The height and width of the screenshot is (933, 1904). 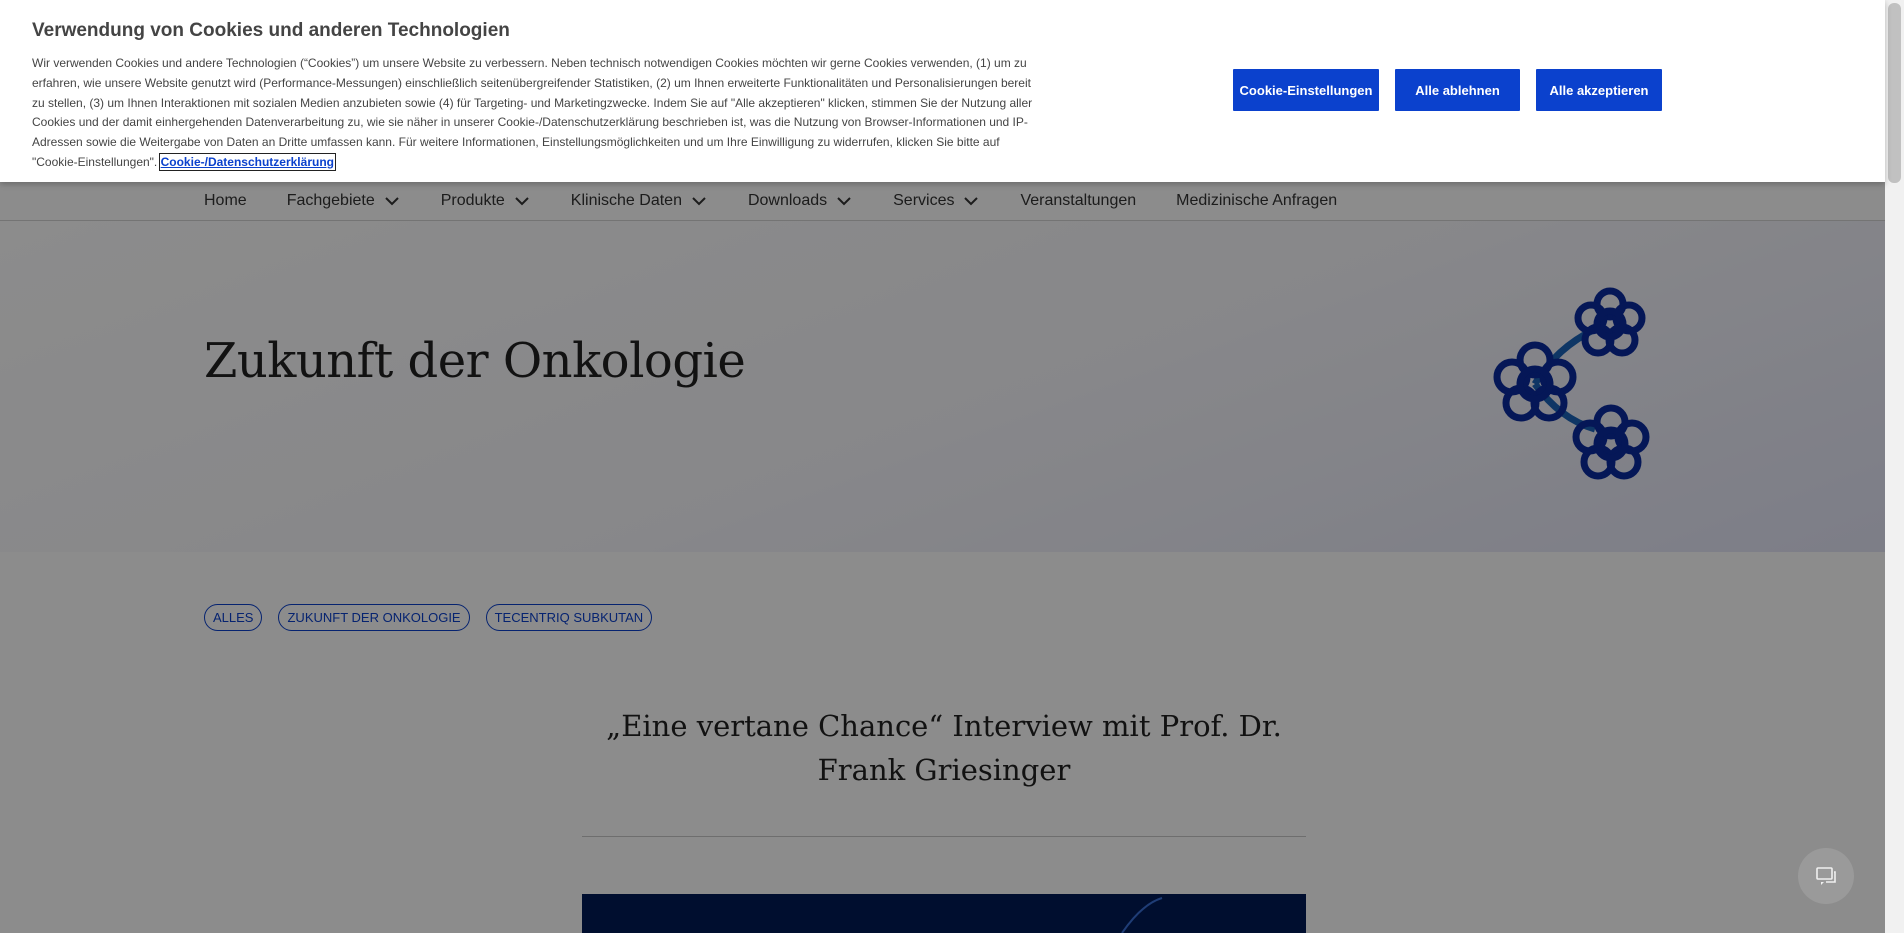 I want to click on chat-button, so click(x=1826, y=876).